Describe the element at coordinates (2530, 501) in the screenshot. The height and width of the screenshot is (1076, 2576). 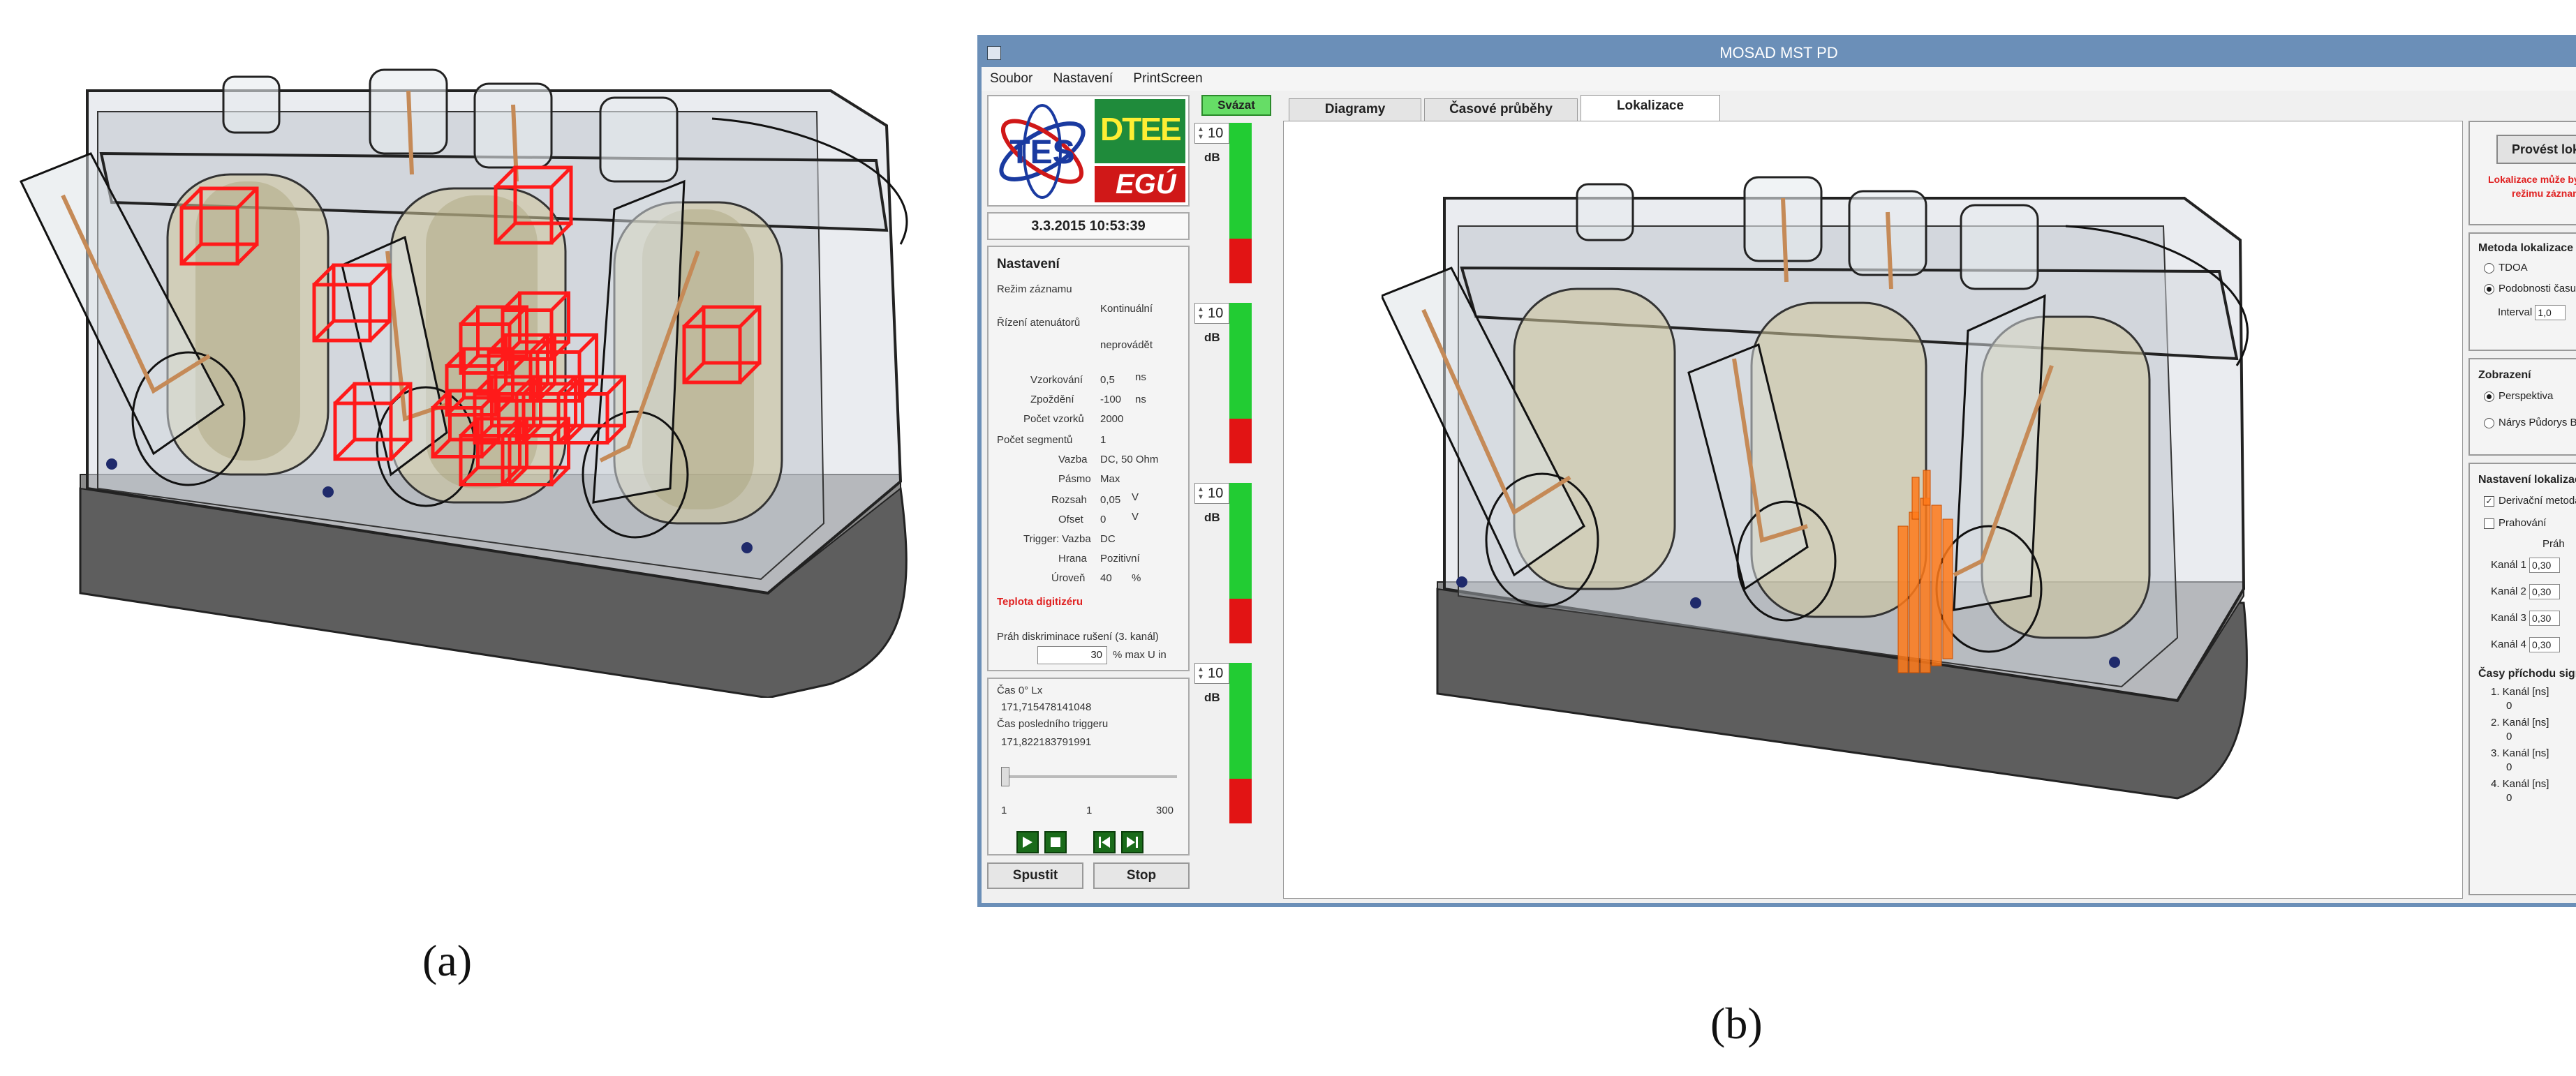
I see `derivative-checkbox: ✓ Derivační metoda` at that location.